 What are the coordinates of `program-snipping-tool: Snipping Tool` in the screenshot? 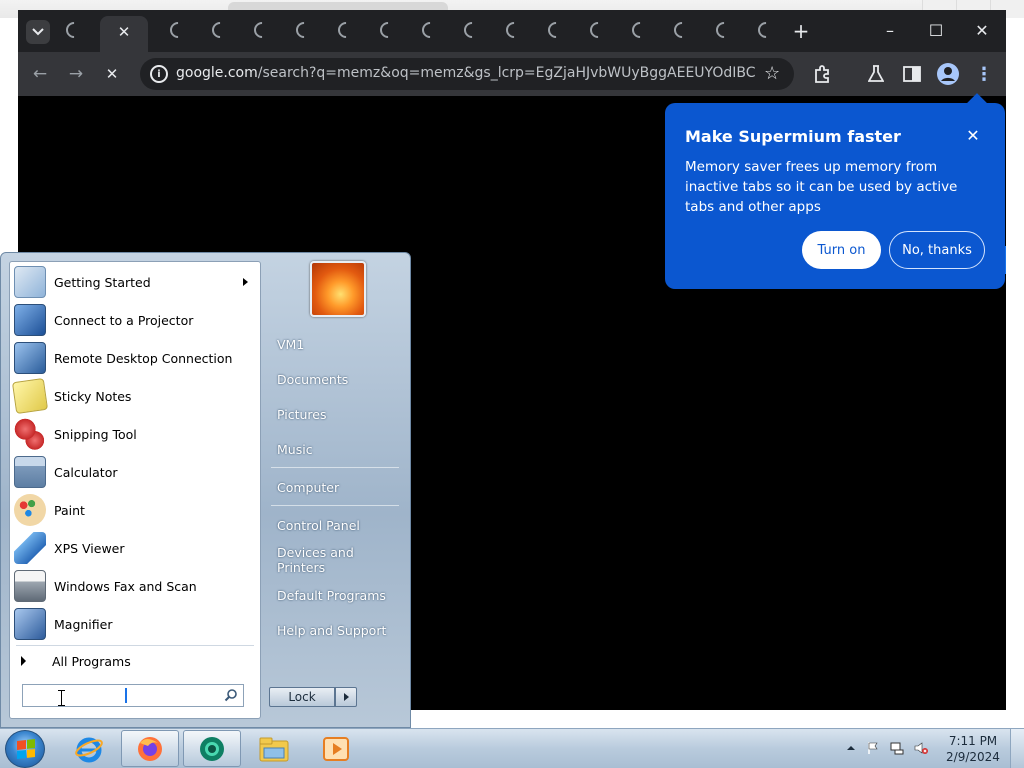 It's located at (135, 434).